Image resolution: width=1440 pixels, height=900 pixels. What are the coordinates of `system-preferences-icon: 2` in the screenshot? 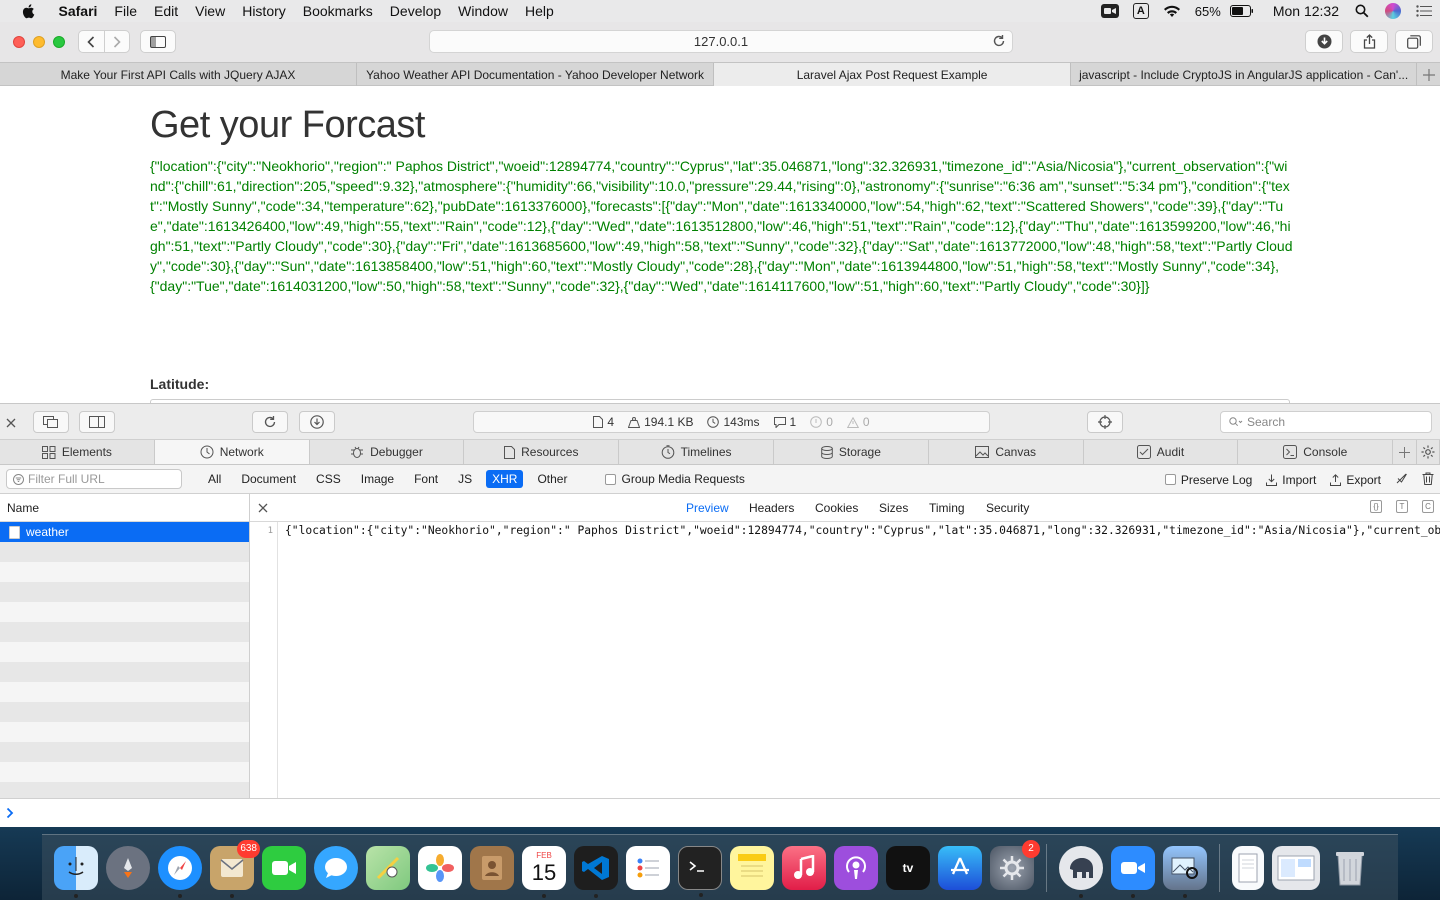 It's located at (1015, 864).